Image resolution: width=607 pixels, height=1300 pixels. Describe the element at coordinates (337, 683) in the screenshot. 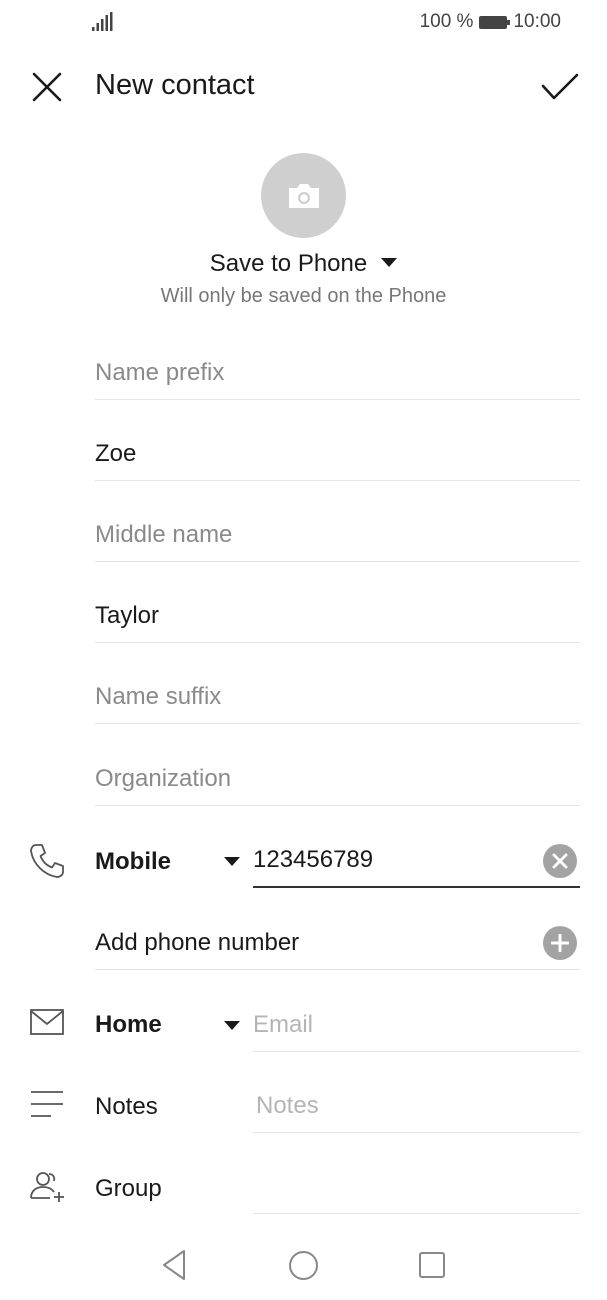

I see `name-suffix-field: Name suffix` at that location.